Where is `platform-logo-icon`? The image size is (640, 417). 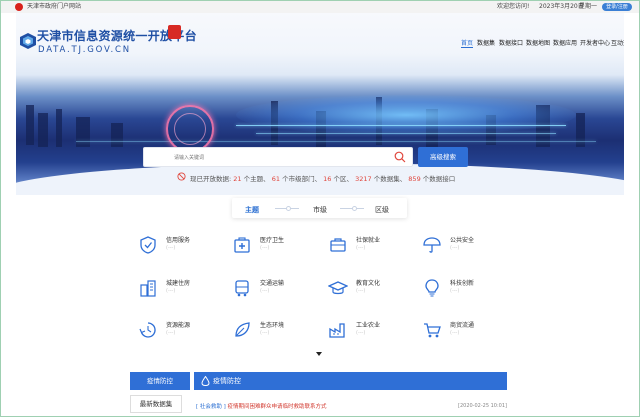
platform-logo-icon is located at coordinates (28, 41).